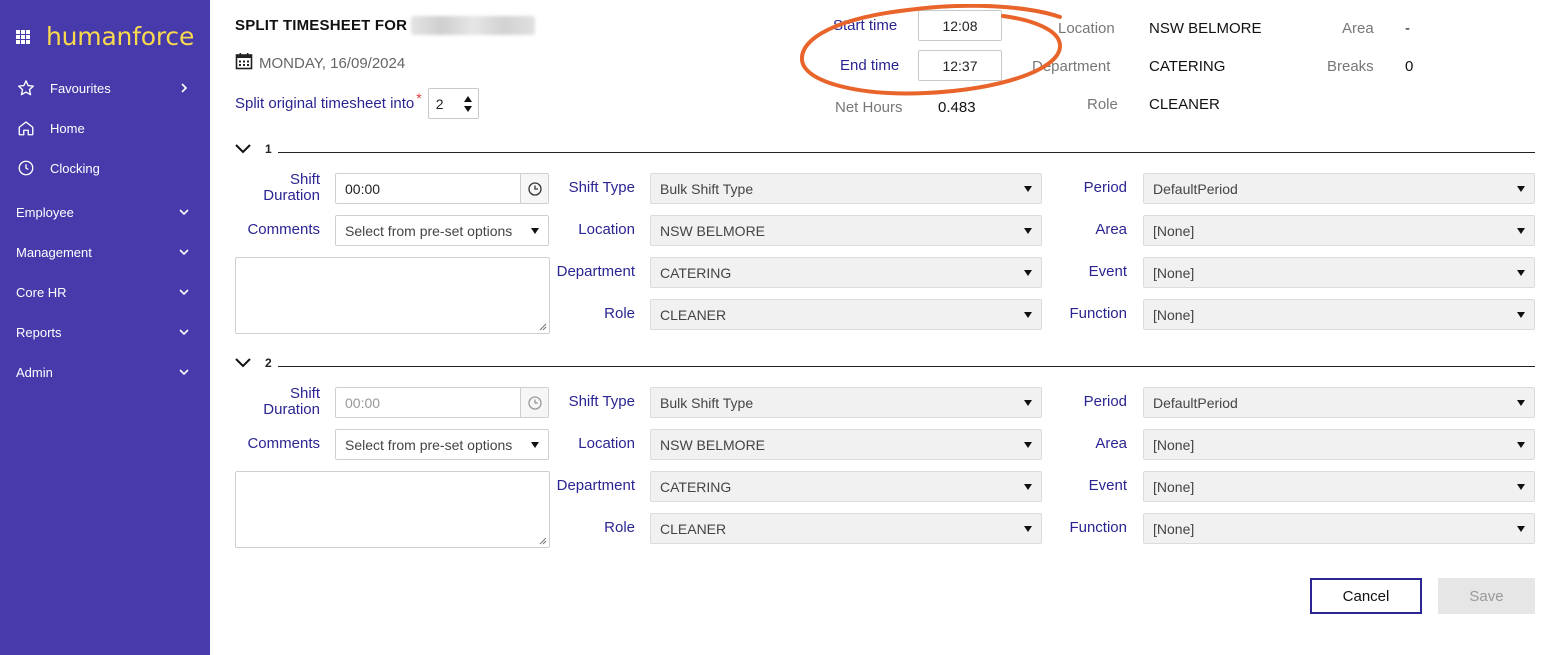  Describe the element at coordinates (105, 168) in the screenshot. I see `sidebar-item-clocking: Clocking` at that location.